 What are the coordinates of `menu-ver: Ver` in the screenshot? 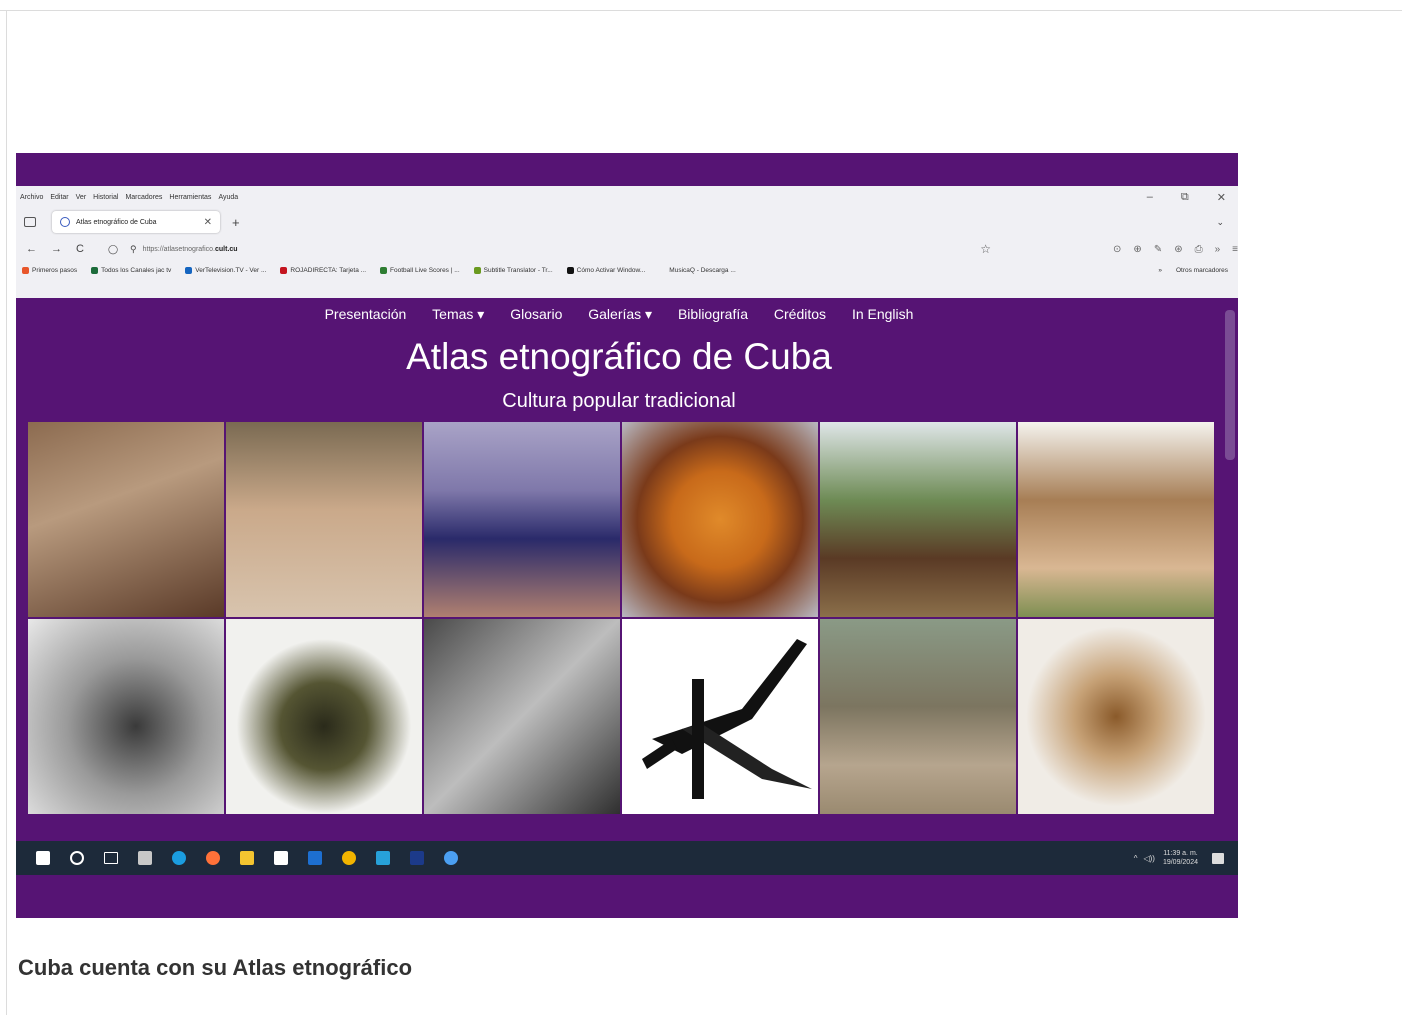 It's located at (81, 197).